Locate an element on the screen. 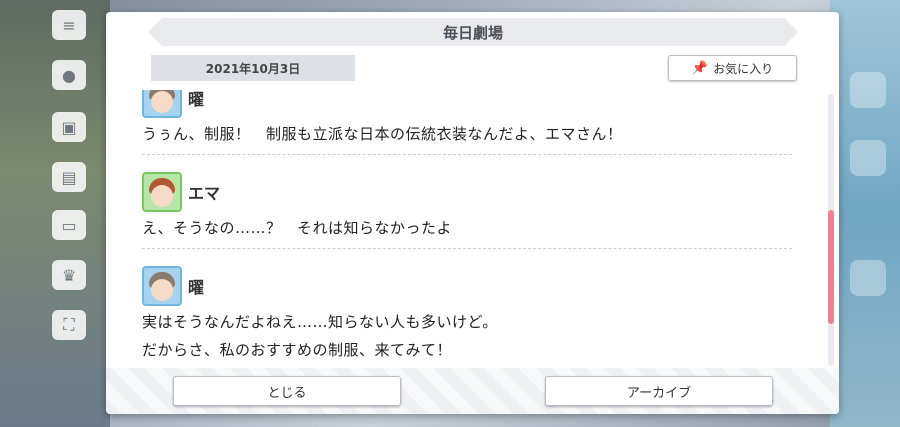 The image size is (900, 427). avatar-emma is located at coordinates (162, 192).